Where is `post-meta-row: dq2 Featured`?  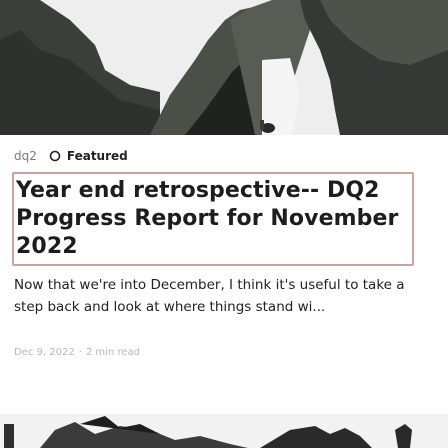 post-meta-row: dq2 Featured is located at coordinates (71, 156).